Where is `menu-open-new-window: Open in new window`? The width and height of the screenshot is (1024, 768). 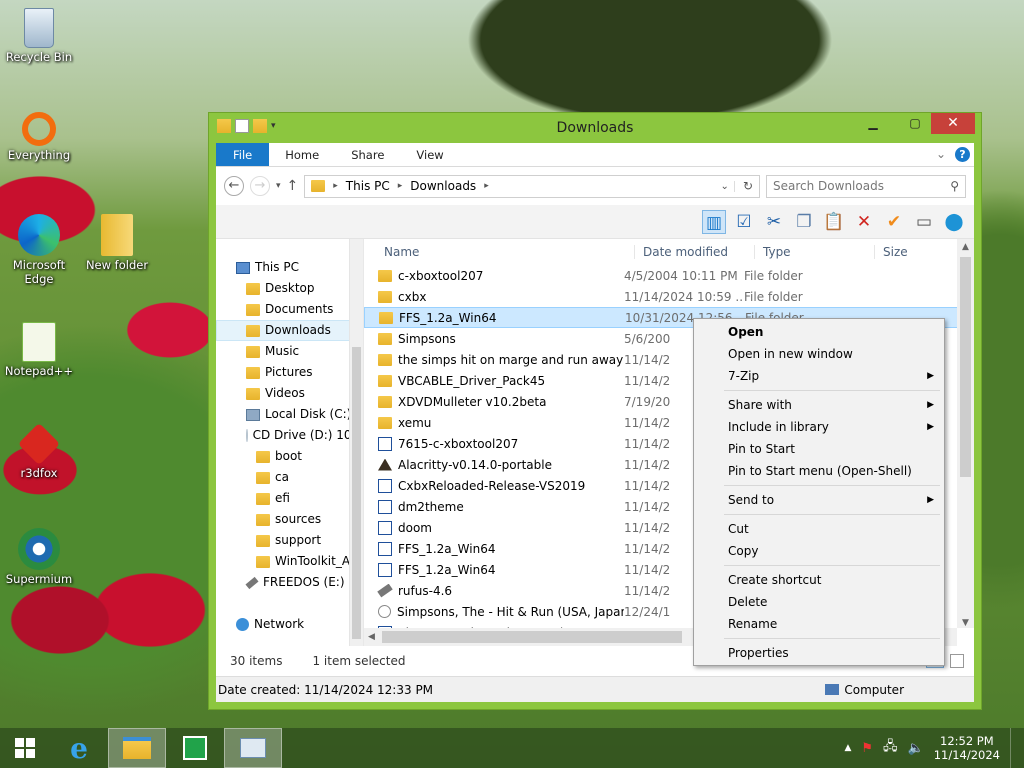
menu-open-new-window: Open in new window is located at coordinates (819, 354).